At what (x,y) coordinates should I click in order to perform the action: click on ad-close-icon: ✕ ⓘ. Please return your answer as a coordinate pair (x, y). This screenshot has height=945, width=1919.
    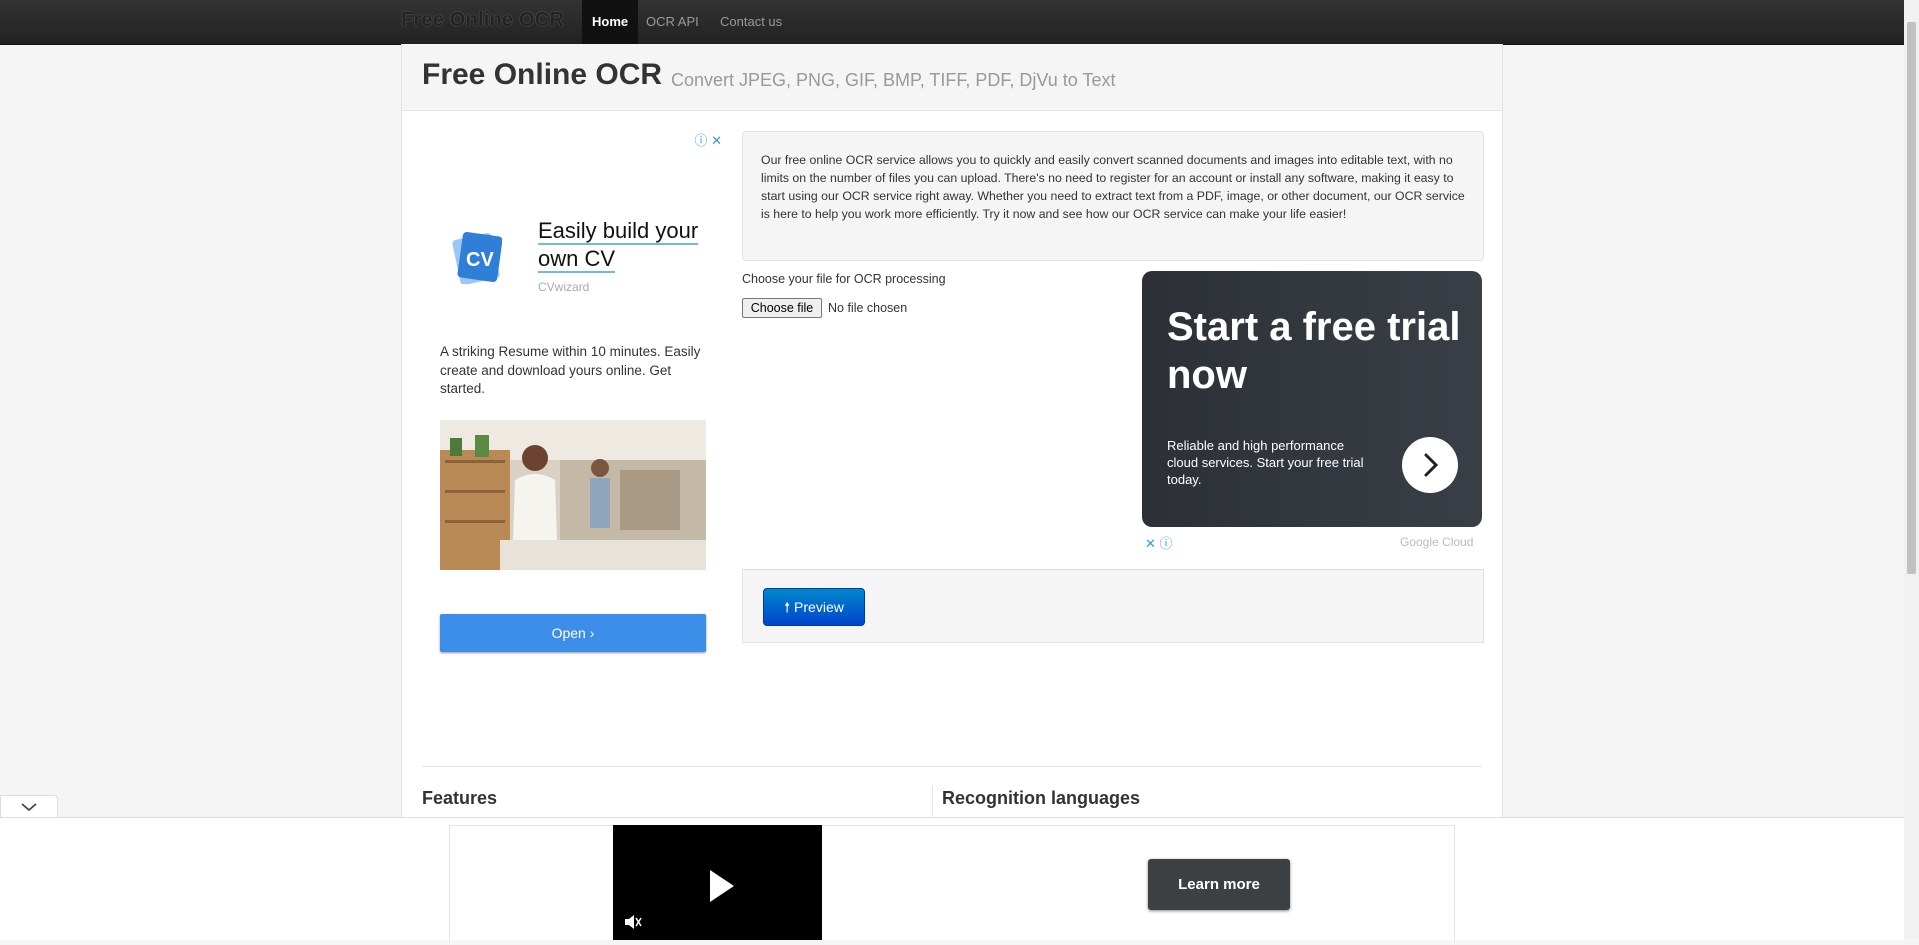
    Looking at the image, I should click on (1159, 542).